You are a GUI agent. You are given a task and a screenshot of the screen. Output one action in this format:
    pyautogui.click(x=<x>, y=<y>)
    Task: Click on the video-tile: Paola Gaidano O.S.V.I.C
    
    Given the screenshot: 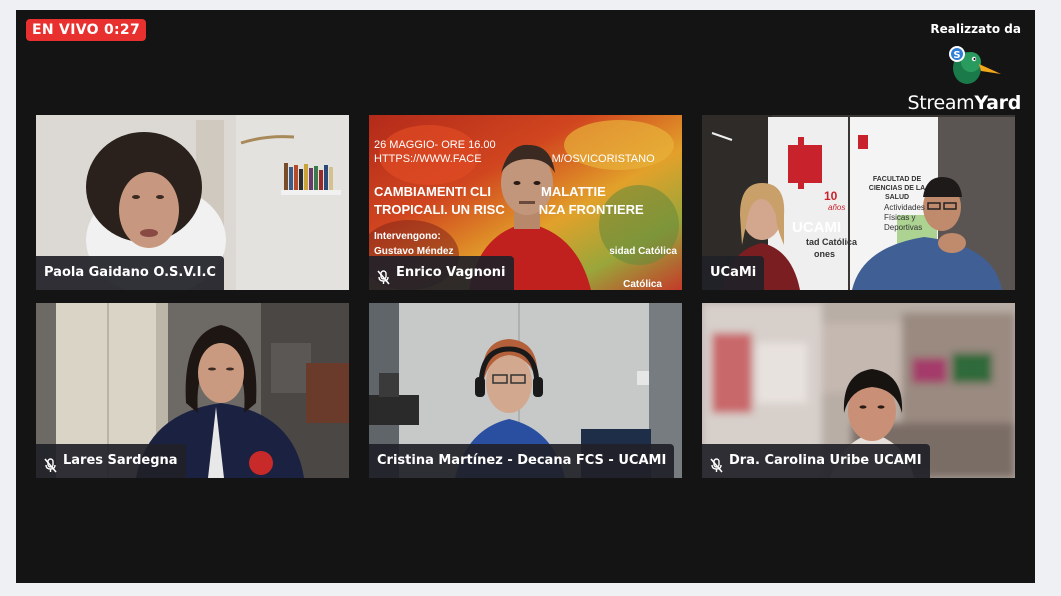 What is the action you would take?
    pyautogui.click(x=192, y=202)
    